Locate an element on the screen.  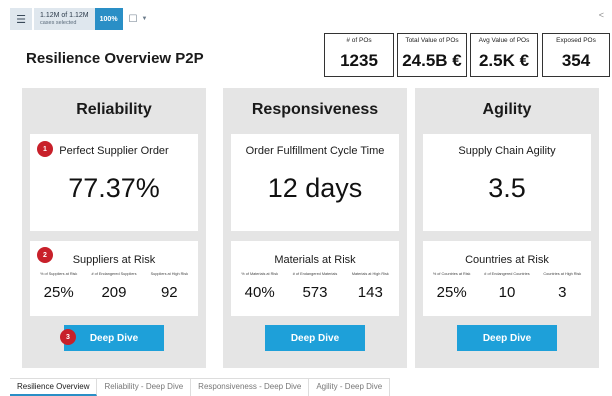
step-badge-1: 1 is located at coordinates (45, 149).